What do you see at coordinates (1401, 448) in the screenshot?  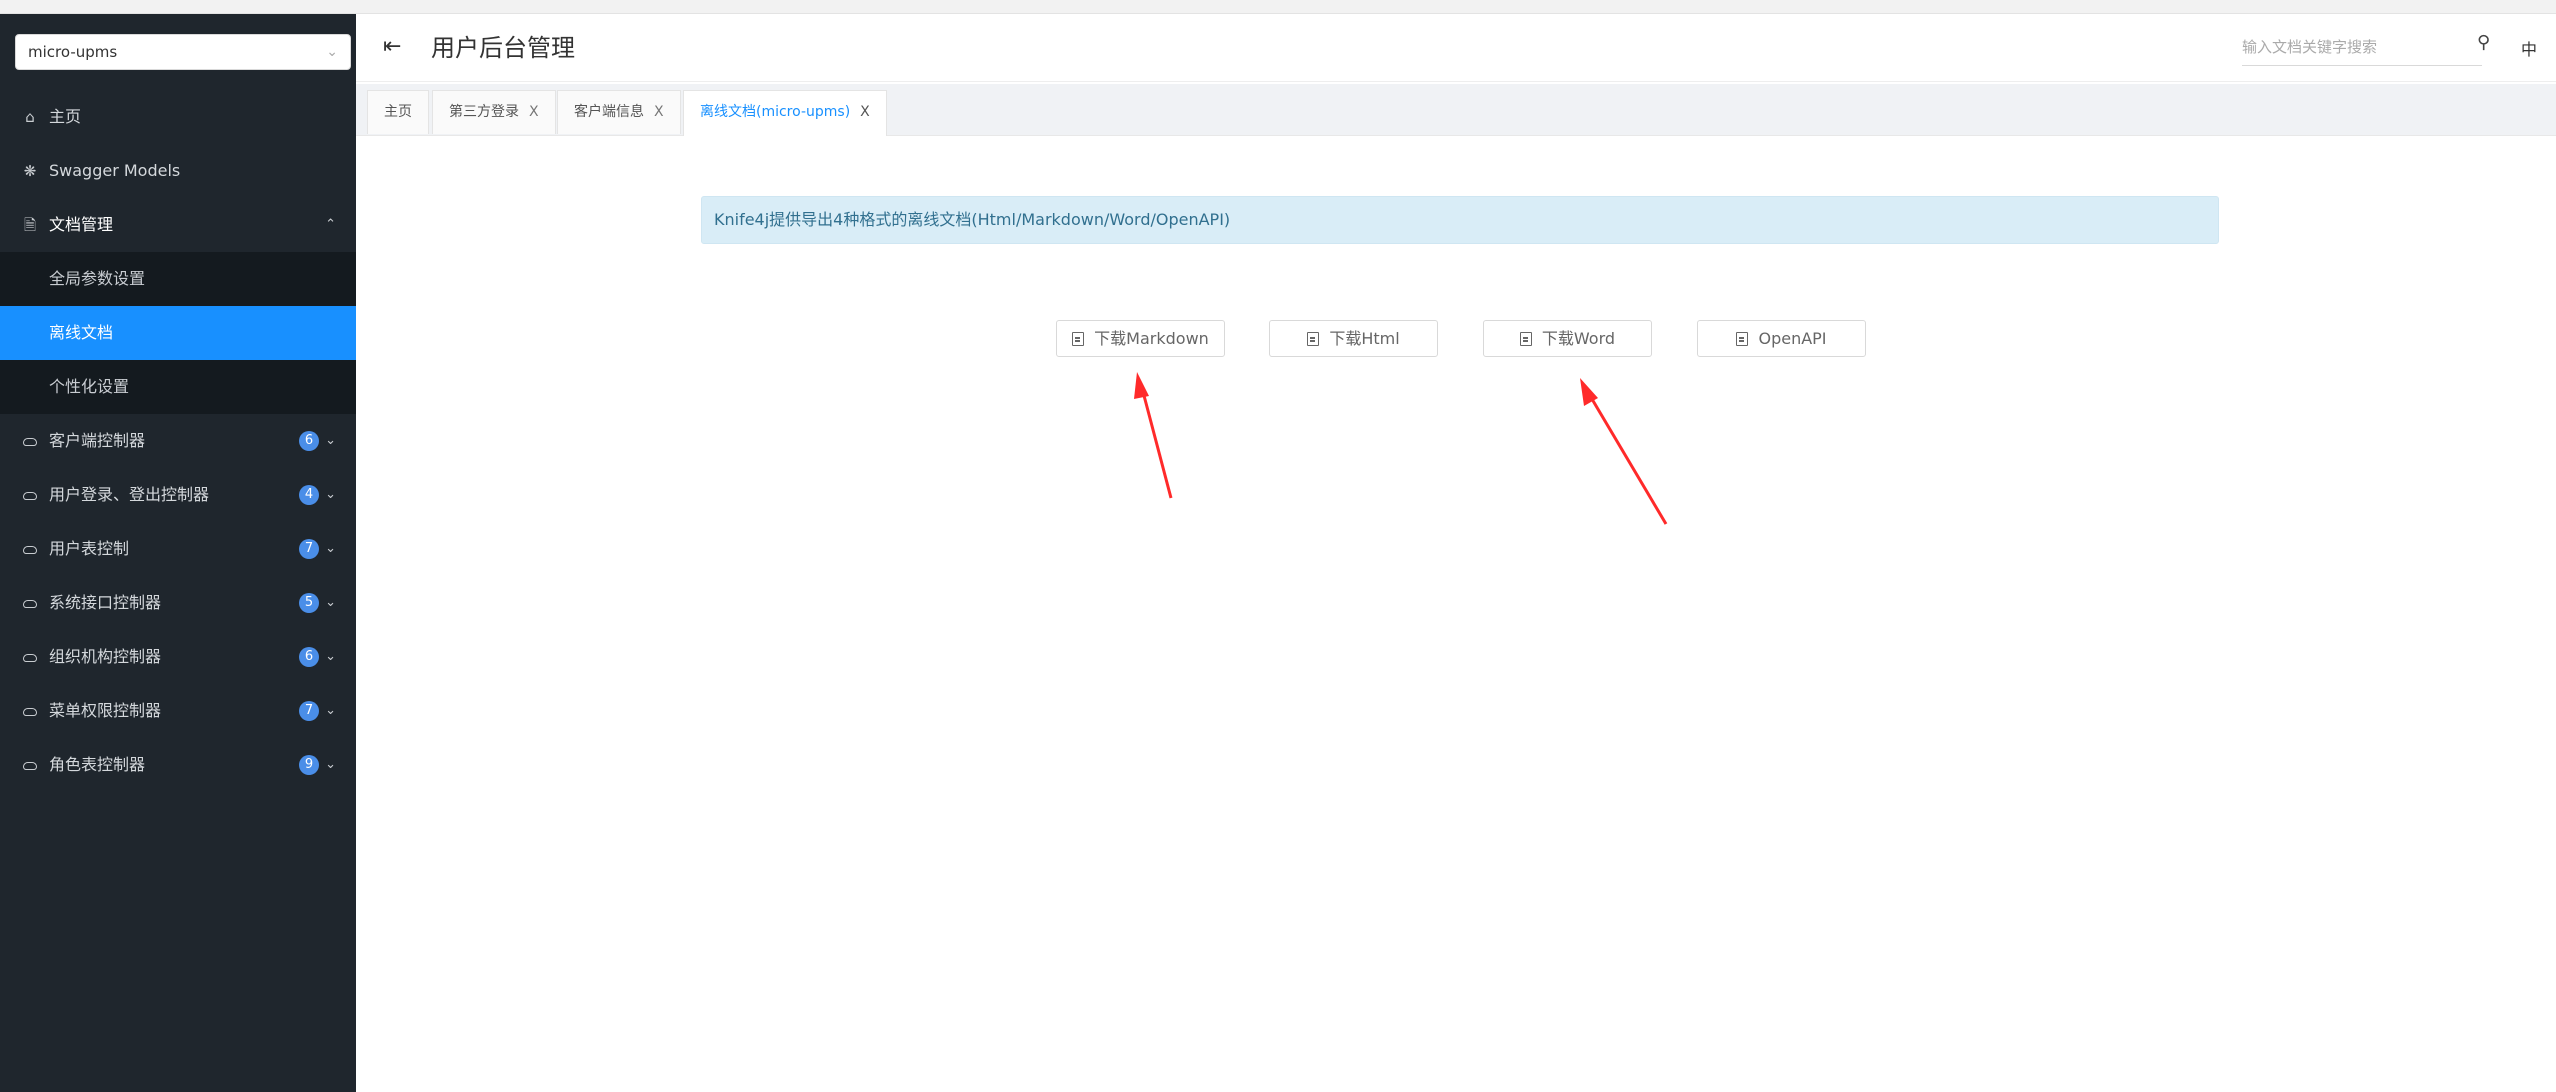 I see `annotation-arrows` at bounding box center [1401, 448].